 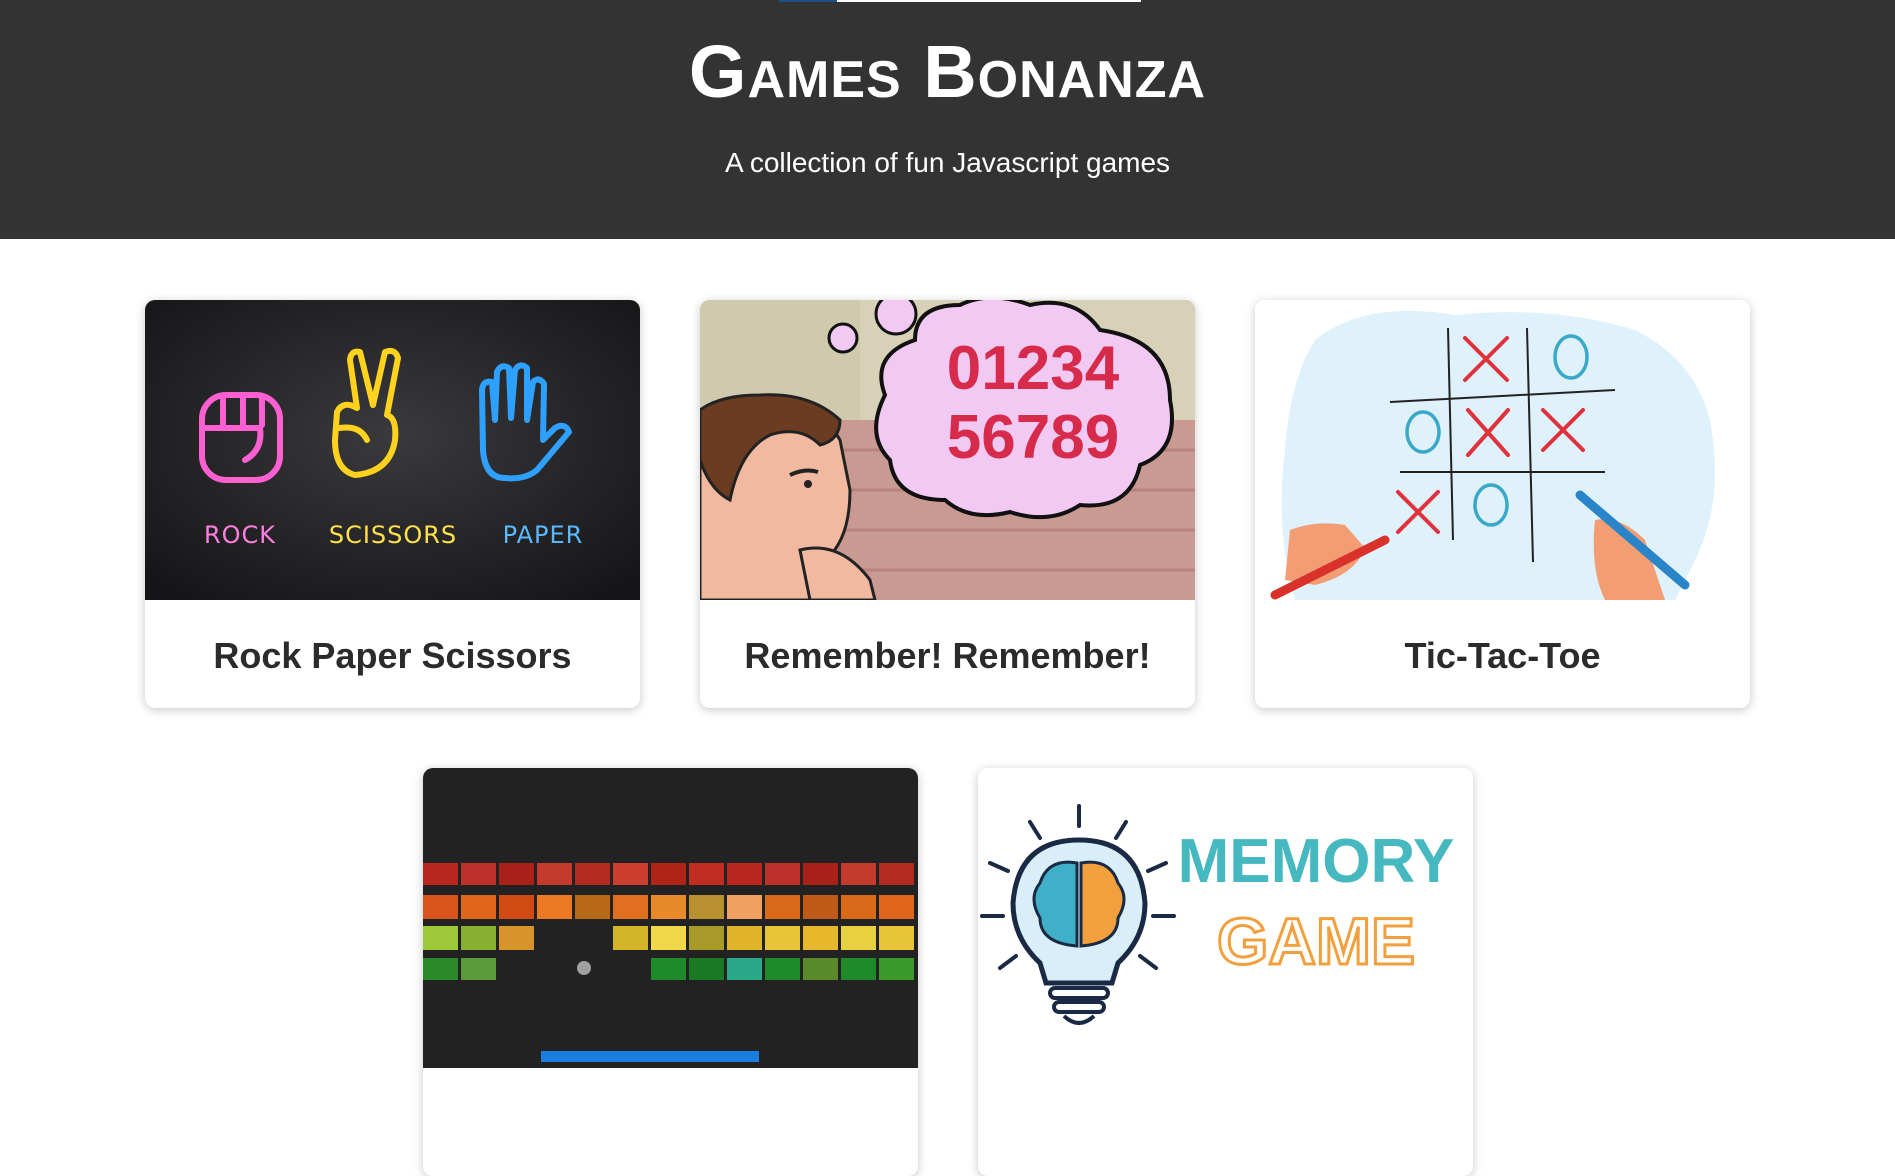 I want to click on digits-row-1: 01234, so click(x=1033, y=368).